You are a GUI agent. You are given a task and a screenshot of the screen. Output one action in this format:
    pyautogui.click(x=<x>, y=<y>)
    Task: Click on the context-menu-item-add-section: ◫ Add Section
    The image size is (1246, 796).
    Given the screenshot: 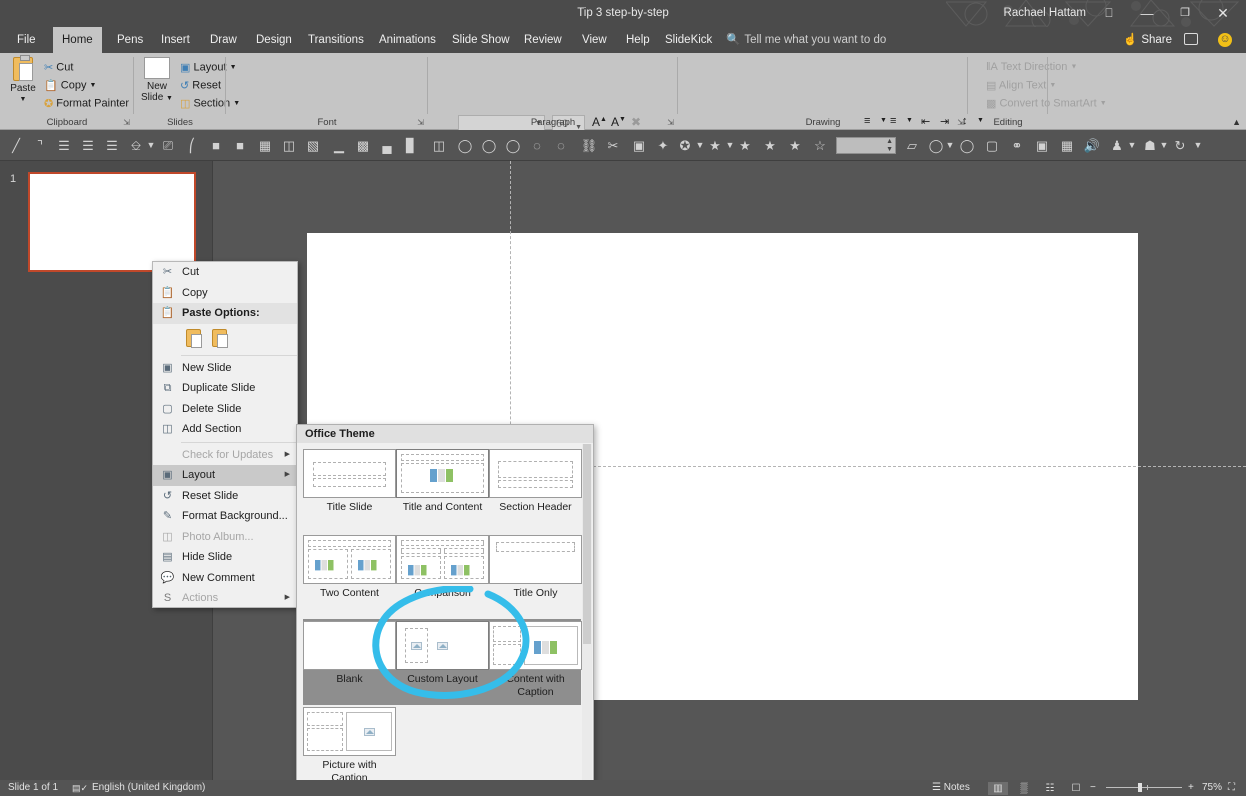 What is the action you would take?
    pyautogui.click(x=225, y=429)
    